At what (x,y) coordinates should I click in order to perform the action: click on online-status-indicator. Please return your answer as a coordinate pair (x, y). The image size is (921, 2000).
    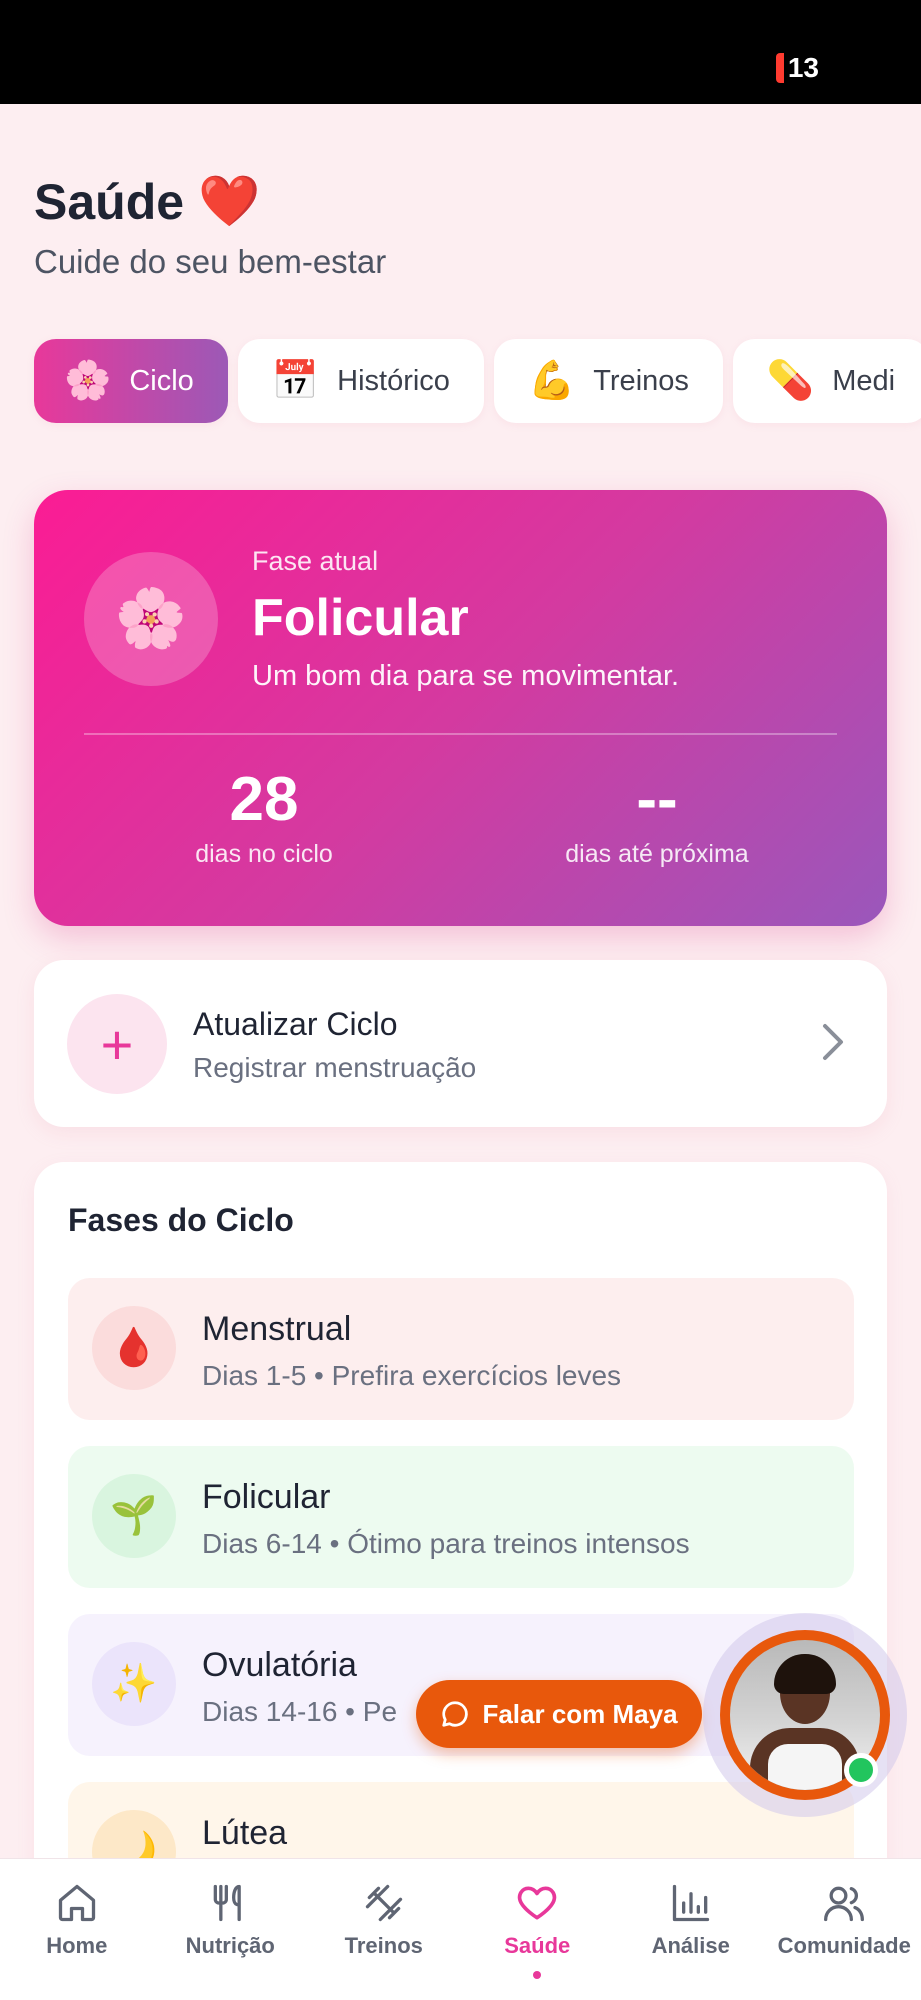
    Looking at the image, I should click on (861, 1770).